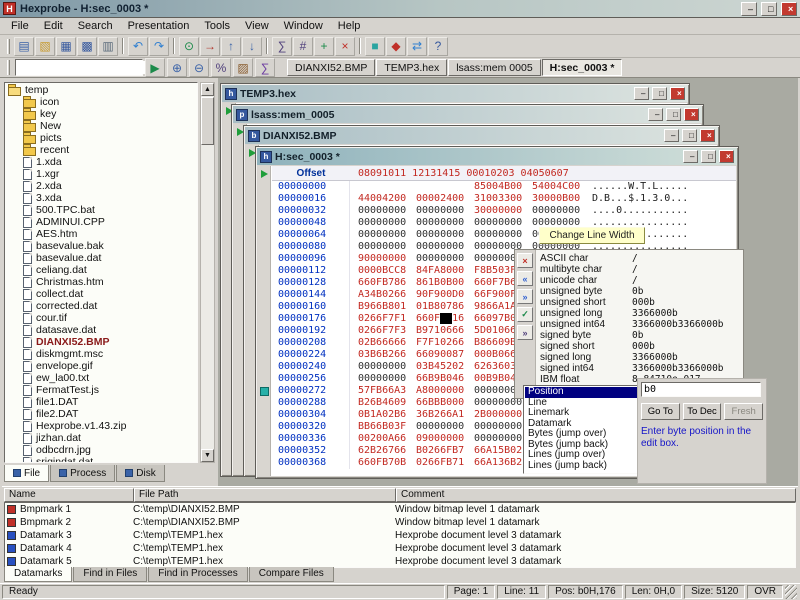 The width and height of the screenshot is (800, 600). What do you see at coordinates (441, 463) in the screenshot?
I see `hex-group: 0266FB71` at bounding box center [441, 463].